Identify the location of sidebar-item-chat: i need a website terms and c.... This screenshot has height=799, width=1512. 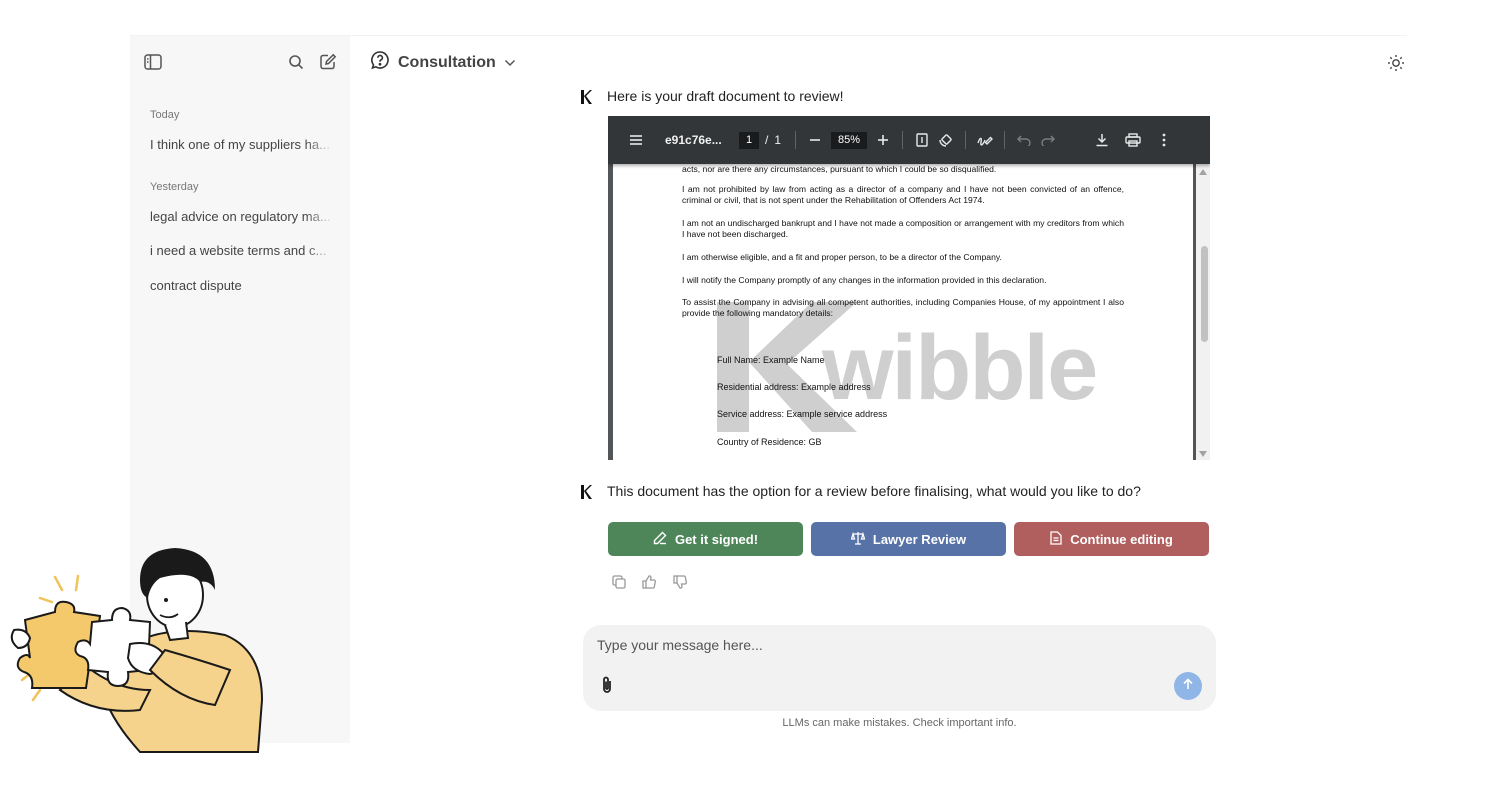
(242, 250).